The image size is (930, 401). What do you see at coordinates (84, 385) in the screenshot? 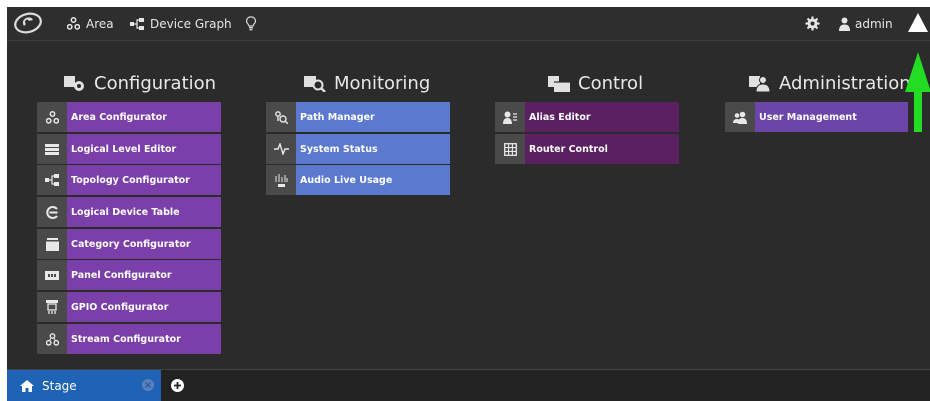
I see `stage-tab: Stage` at bounding box center [84, 385].